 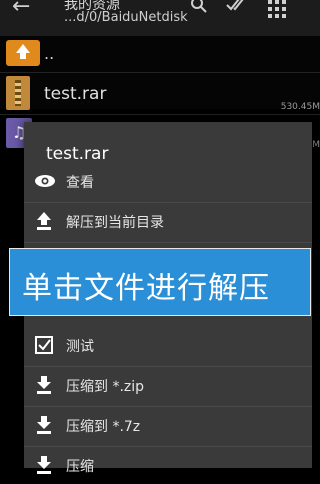 I want to click on file-name: test.rar, so click(x=75, y=94).